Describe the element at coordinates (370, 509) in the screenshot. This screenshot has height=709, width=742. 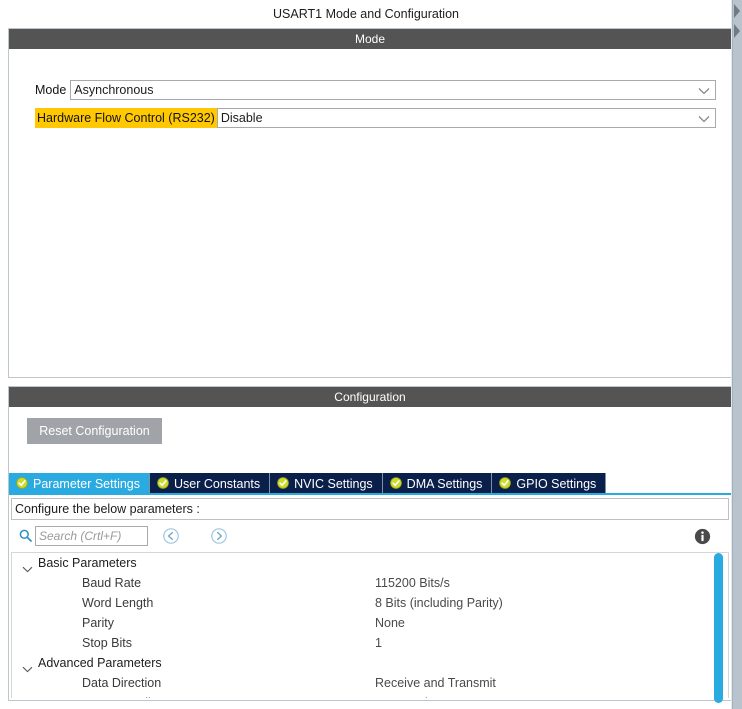
I see `configure-hint: Configure the below parameters :` at that location.